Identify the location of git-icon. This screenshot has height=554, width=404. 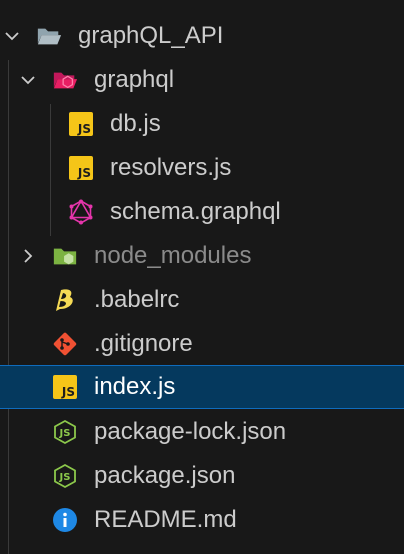
(65, 344).